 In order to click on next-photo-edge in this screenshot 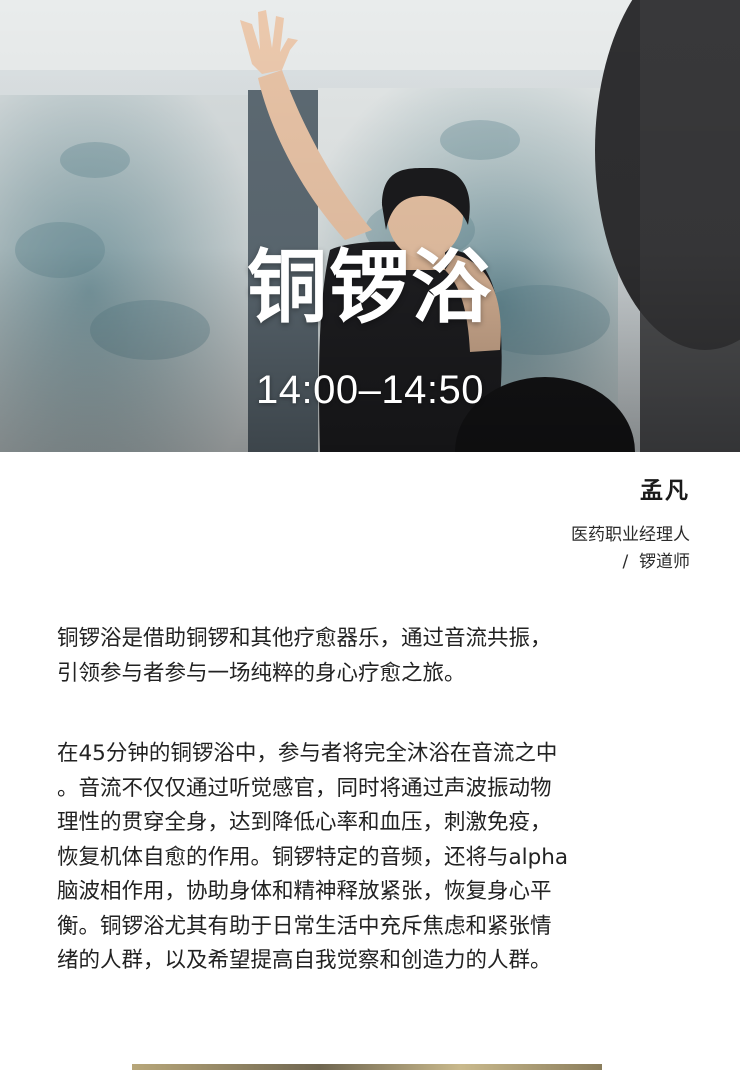, I will do `click(367, 1067)`.